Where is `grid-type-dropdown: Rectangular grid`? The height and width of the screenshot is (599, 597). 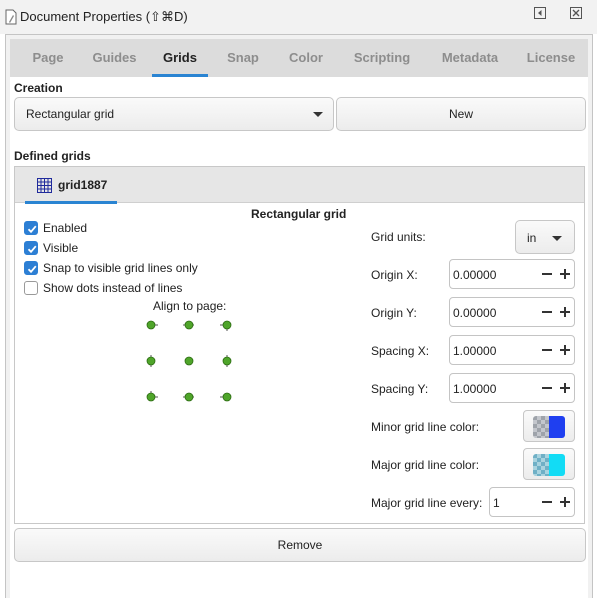
grid-type-dropdown: Rectangular grid is located at coordinates (174, 114).